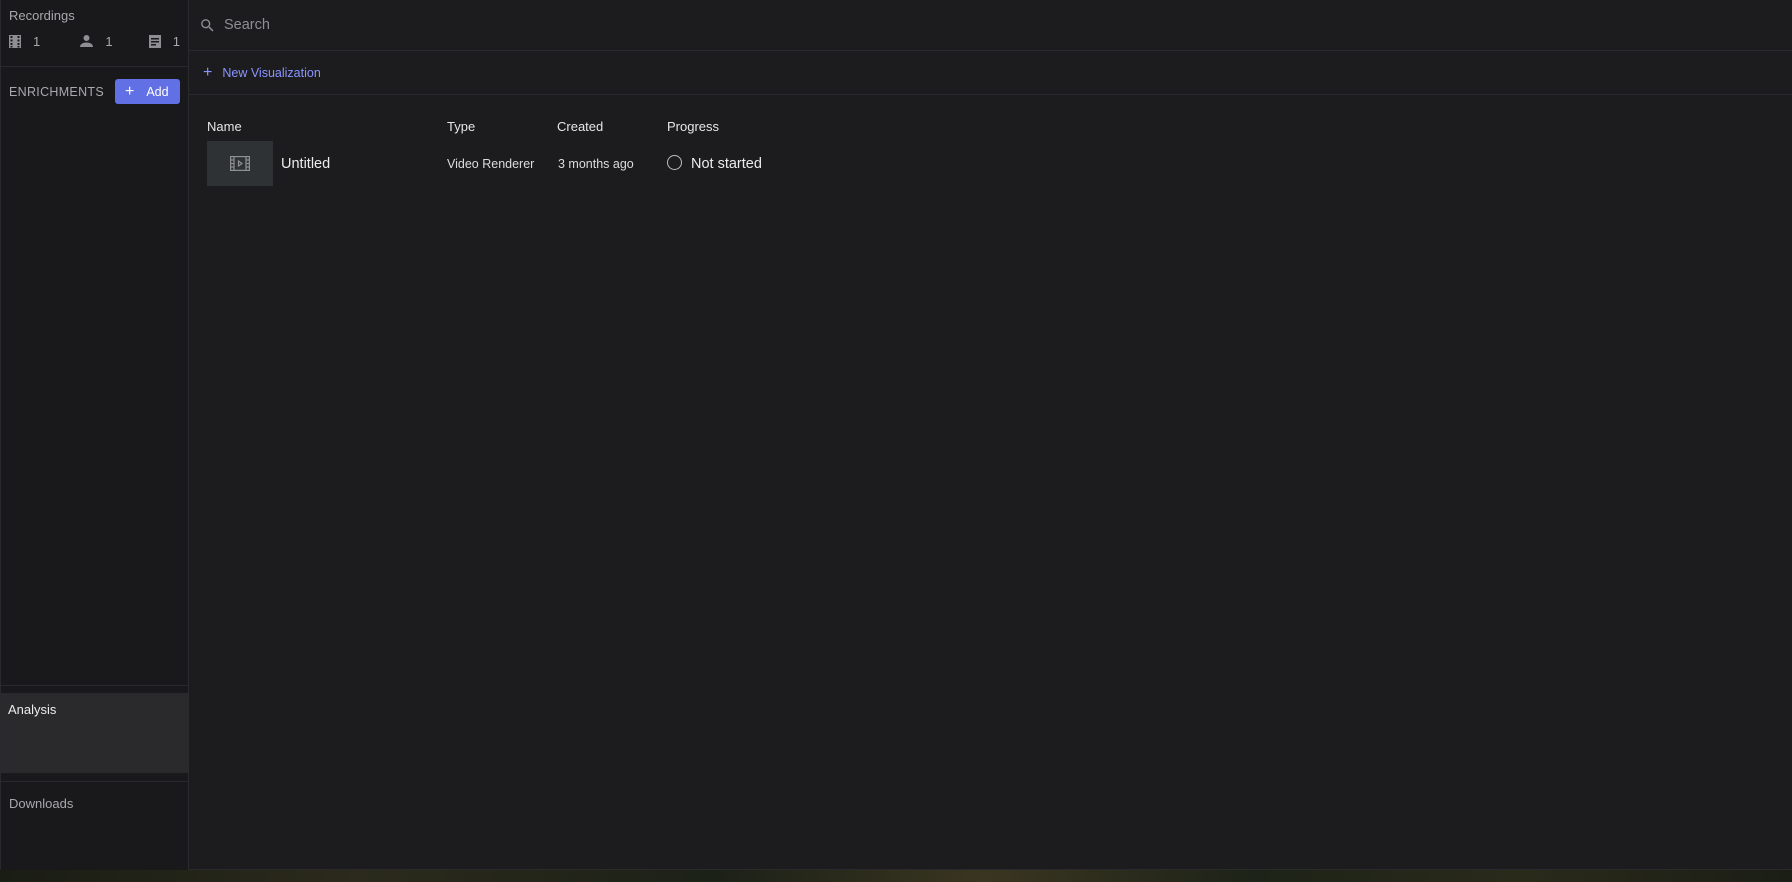 This screenshot has height=882, width=1792. I want to click on search-icon, so click(207, 25).